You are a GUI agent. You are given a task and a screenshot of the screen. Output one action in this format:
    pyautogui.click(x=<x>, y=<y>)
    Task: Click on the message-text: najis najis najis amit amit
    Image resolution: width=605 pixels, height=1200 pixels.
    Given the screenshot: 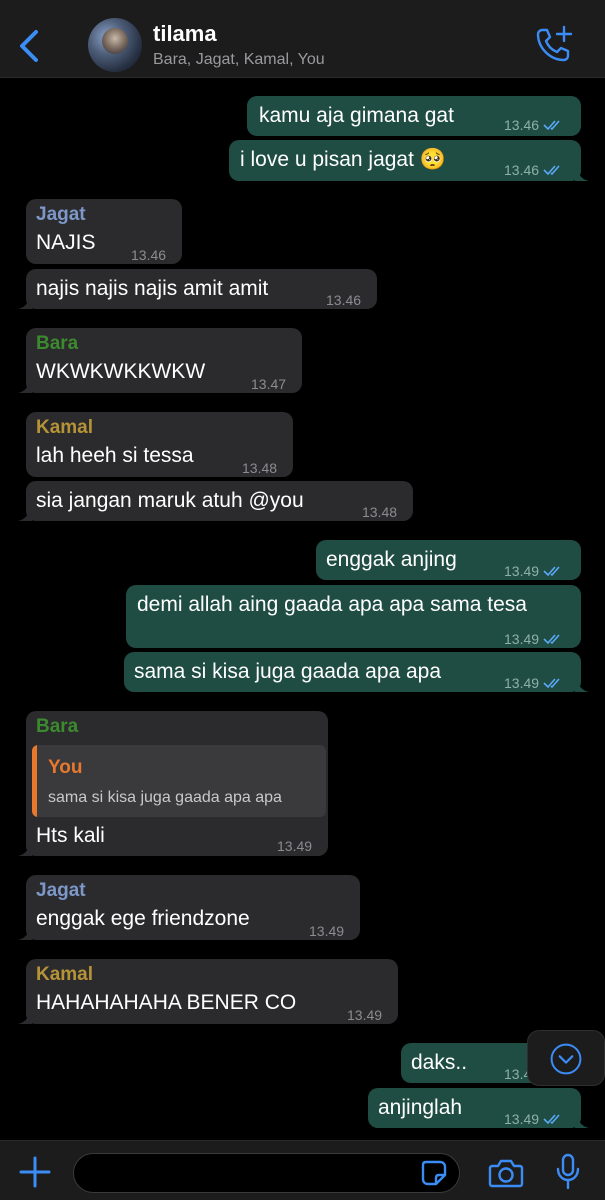 What is the action you would take?
    pyautogui.click(x=152, y=288)
    